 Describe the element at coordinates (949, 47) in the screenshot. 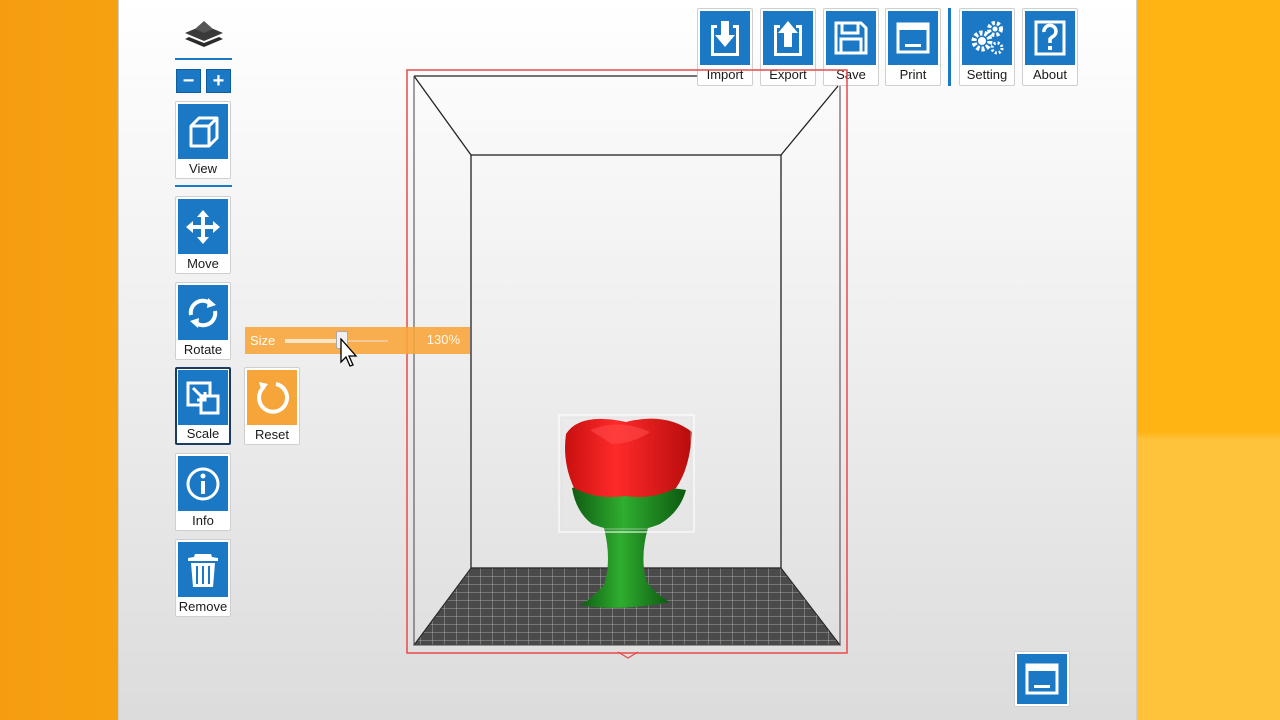

I see `toolbar-separator` at that location.